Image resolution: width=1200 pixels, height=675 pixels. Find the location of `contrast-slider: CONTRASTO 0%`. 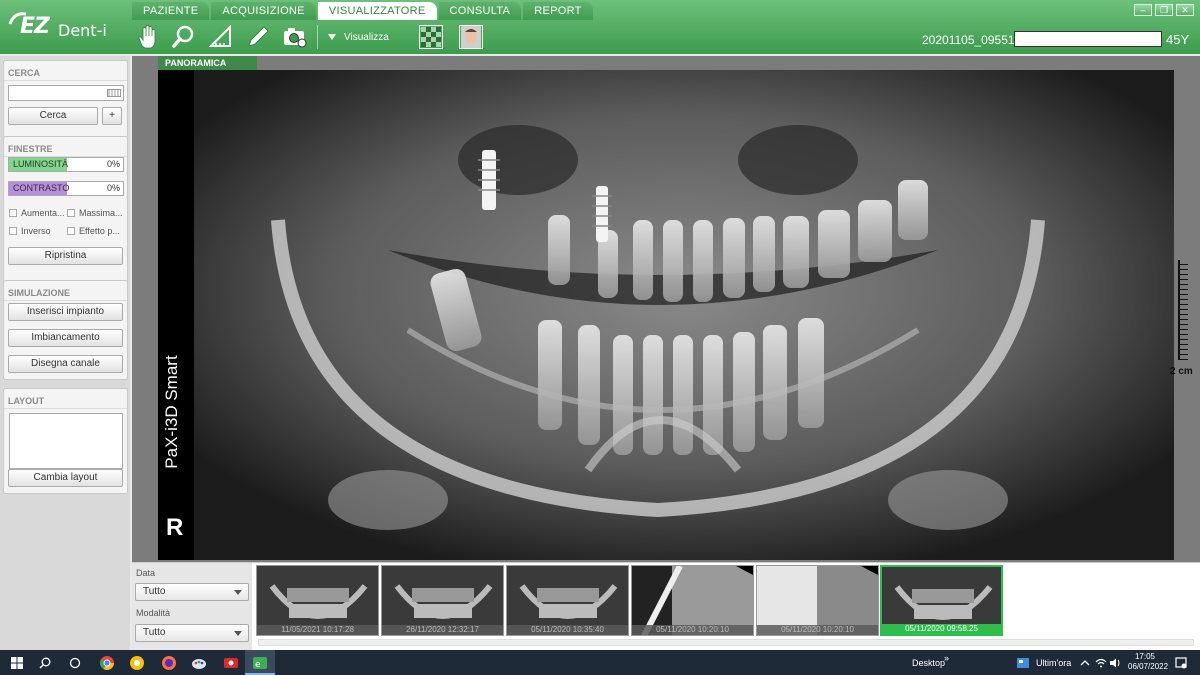

contrast-slider: CONTRASTO 0% is located at coordinates (66, 188).